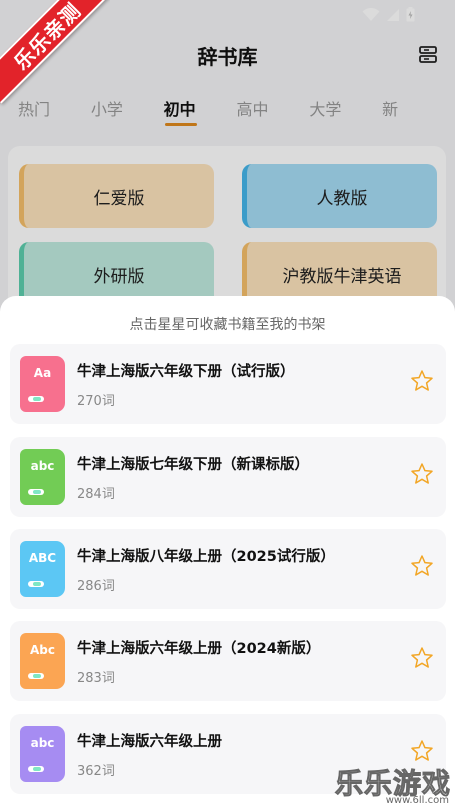 The height and width of the screenshot is (810, 455). I want to click on book-title: 牛津上海版八年级上册（2025试行版）, so click(206, 557).